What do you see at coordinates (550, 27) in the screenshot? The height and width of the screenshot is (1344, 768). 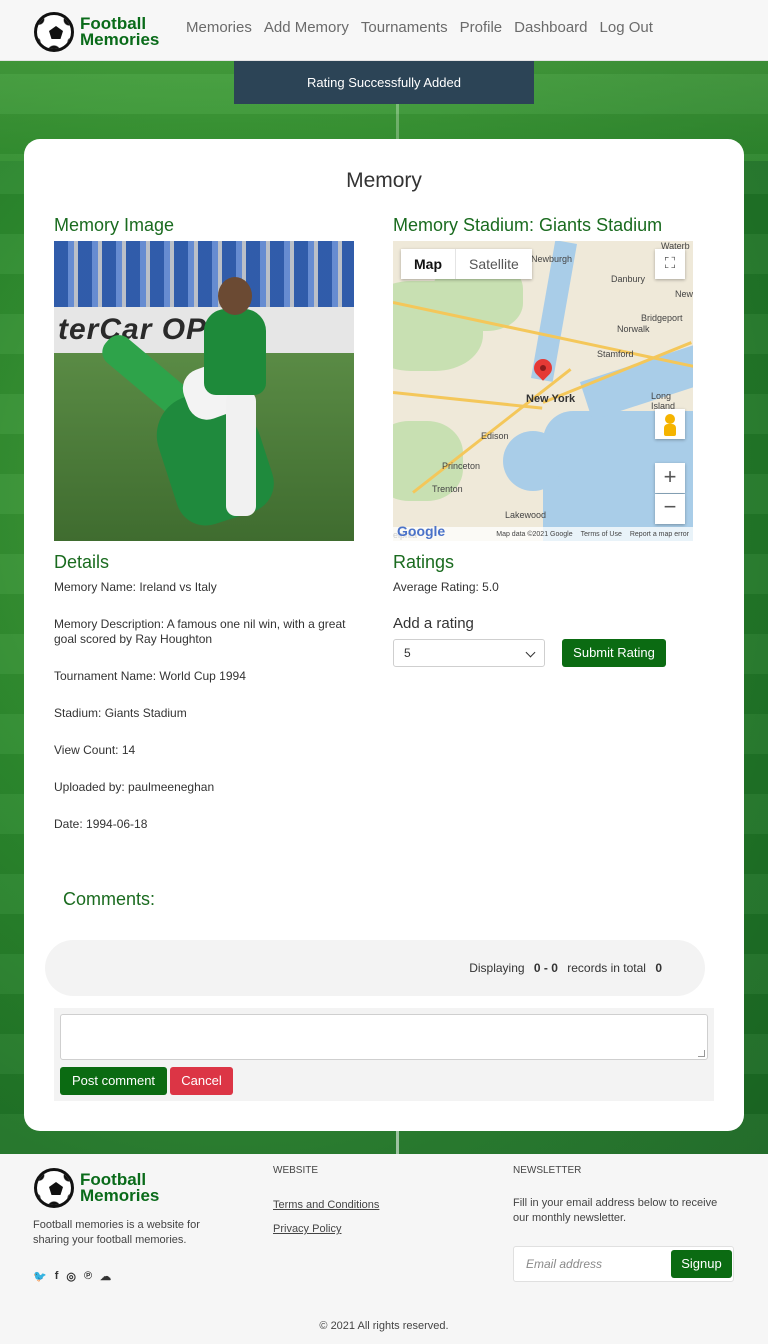 I see `nav-dashboard: Dashboard` at bounding box center [550, 27].